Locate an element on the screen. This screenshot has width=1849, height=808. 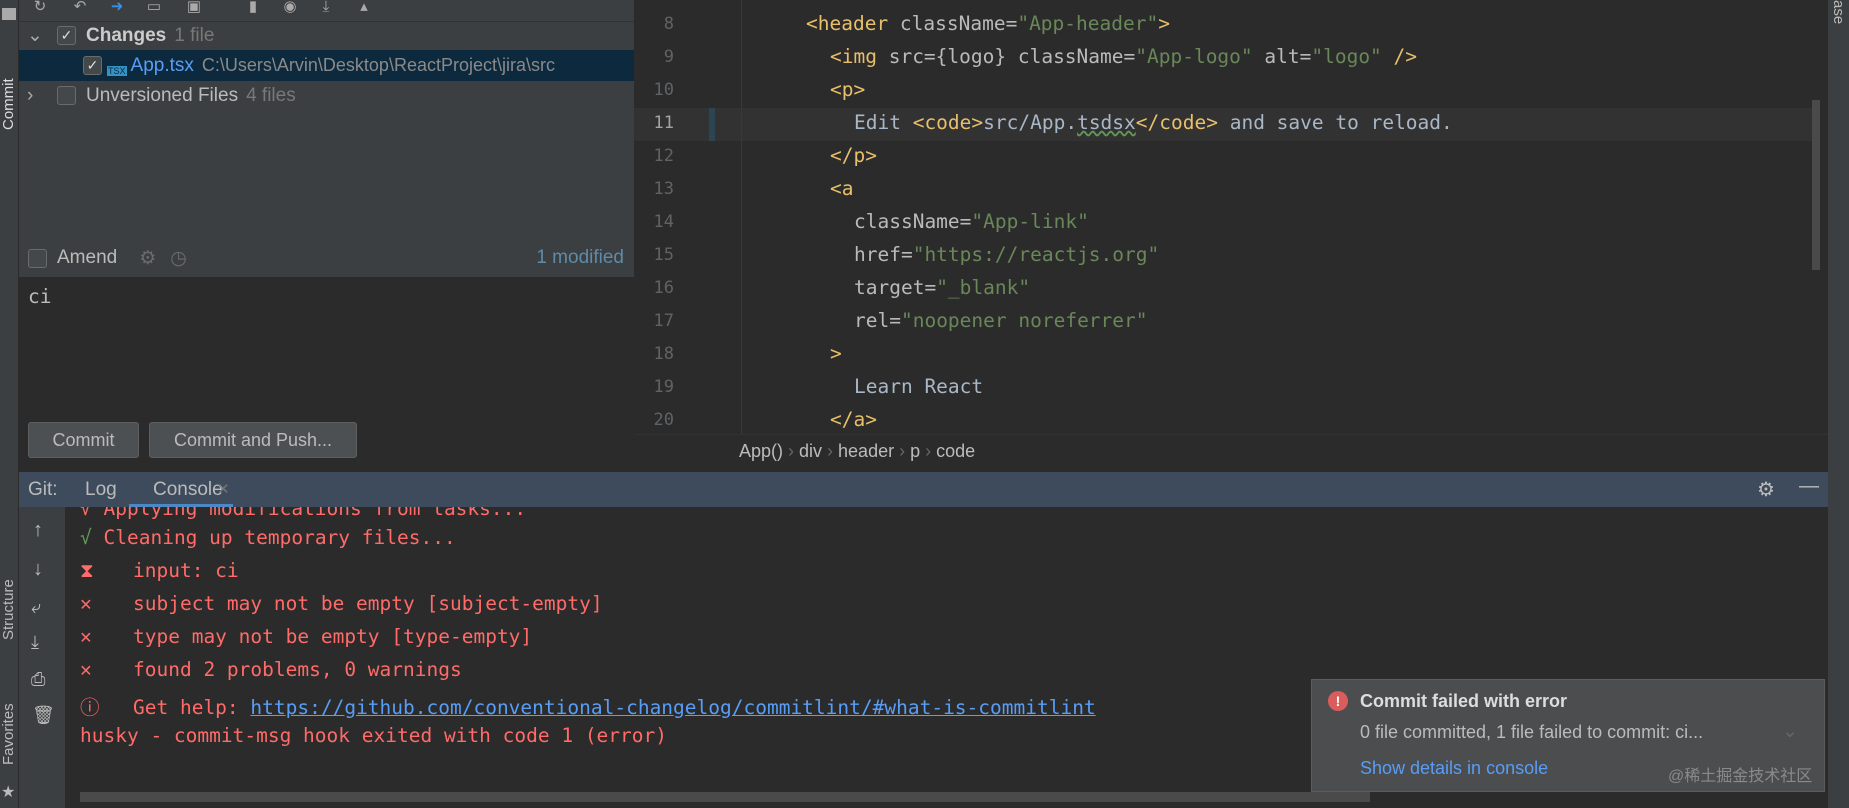
breadcrumb-item: code is located at coordinates (955, 451).